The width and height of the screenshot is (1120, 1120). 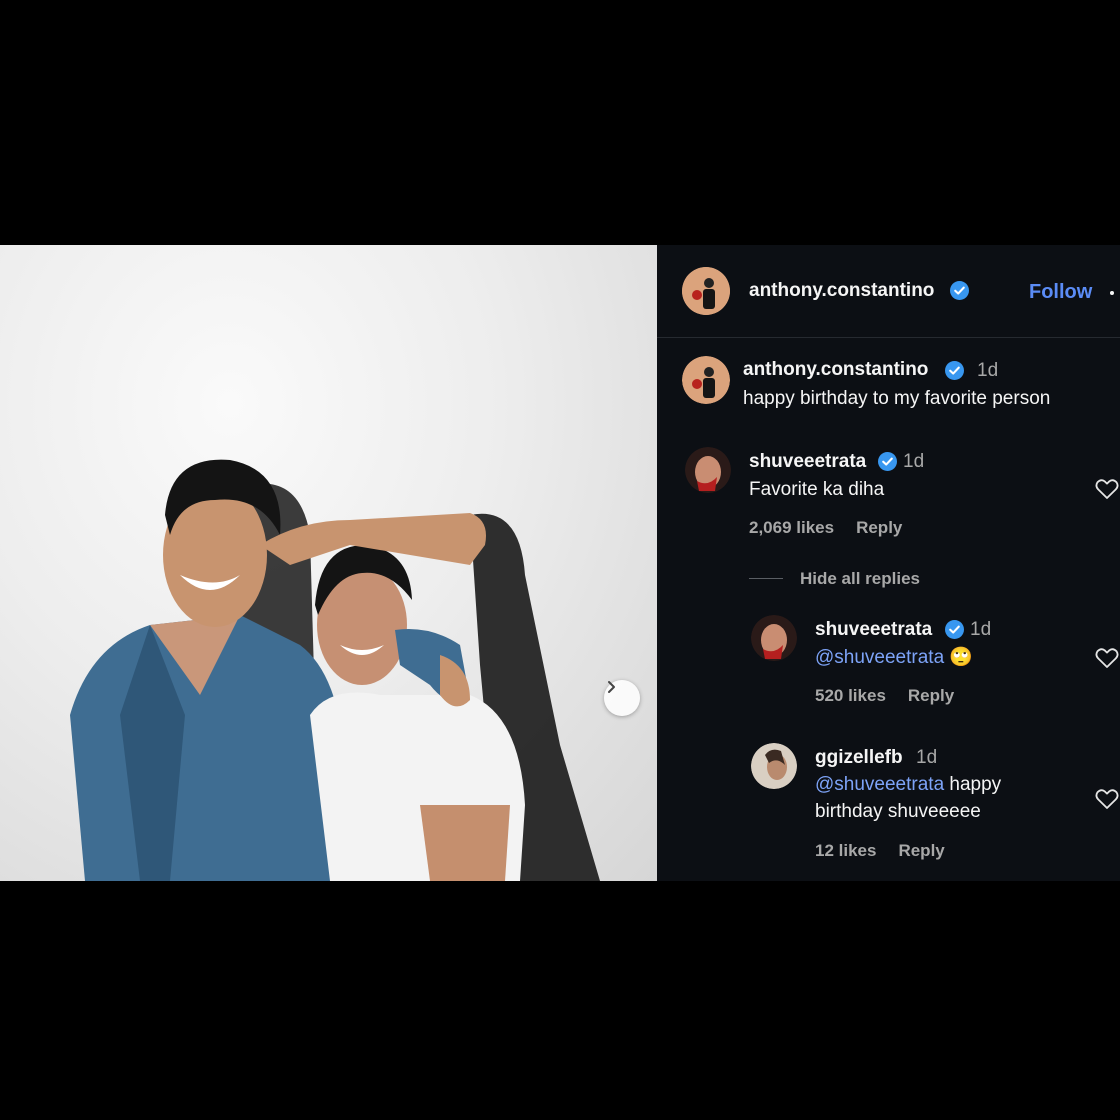 I want to click on author-avatar, so click(x=706, y=291).